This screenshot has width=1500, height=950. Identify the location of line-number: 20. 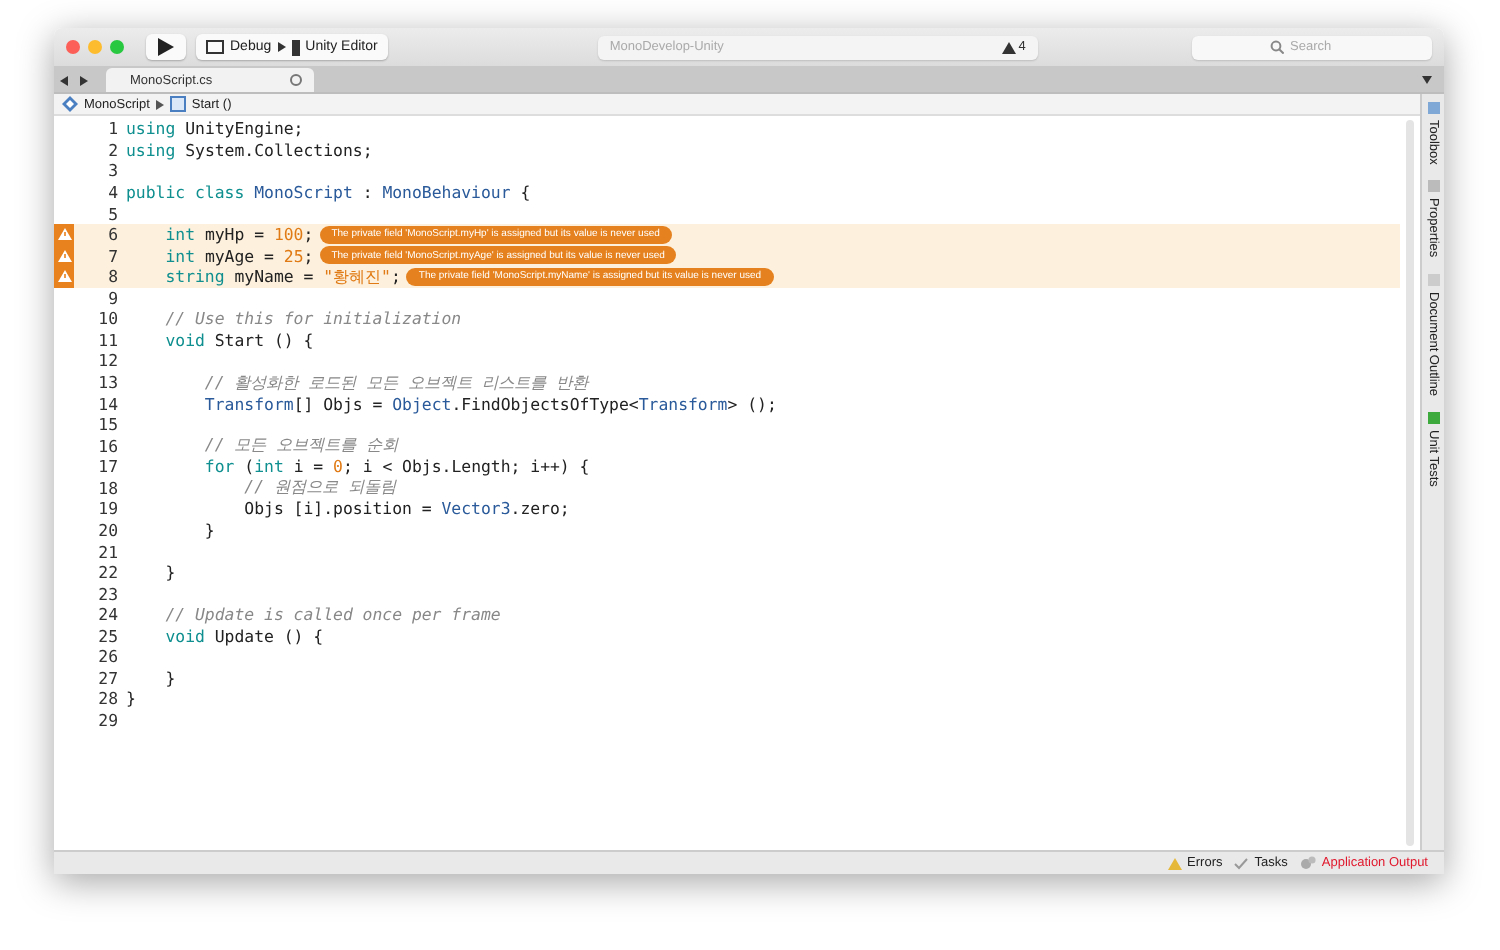
(108, 529).